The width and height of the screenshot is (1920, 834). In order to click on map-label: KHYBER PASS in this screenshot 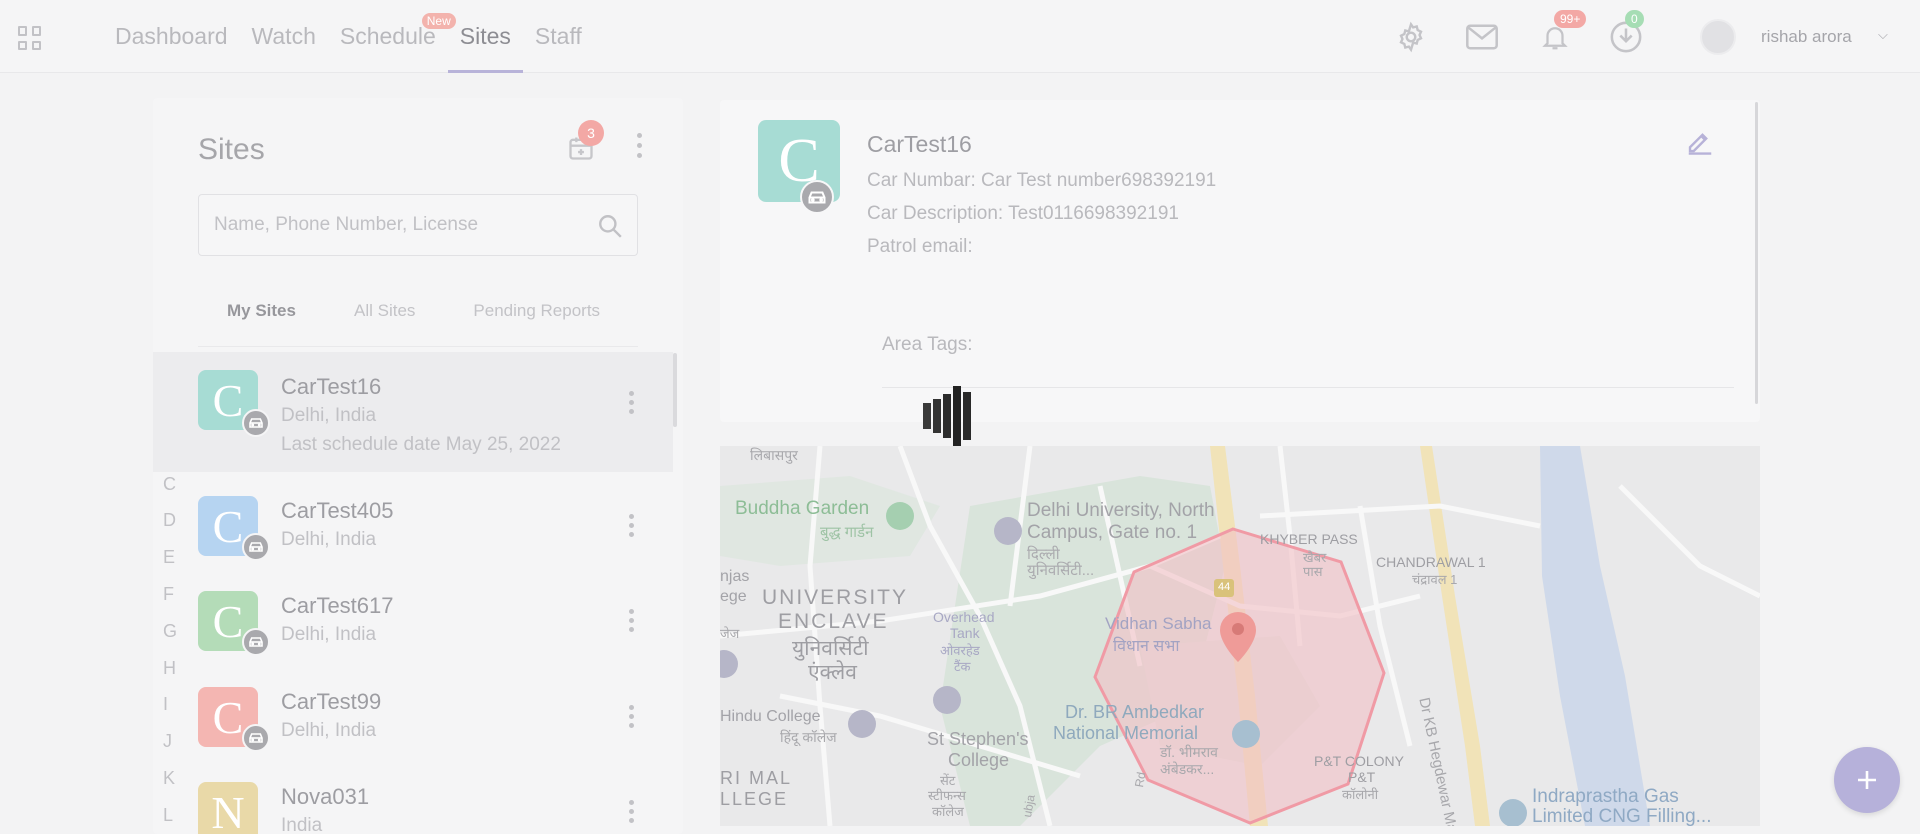, I will do `click(1309, 539)`.